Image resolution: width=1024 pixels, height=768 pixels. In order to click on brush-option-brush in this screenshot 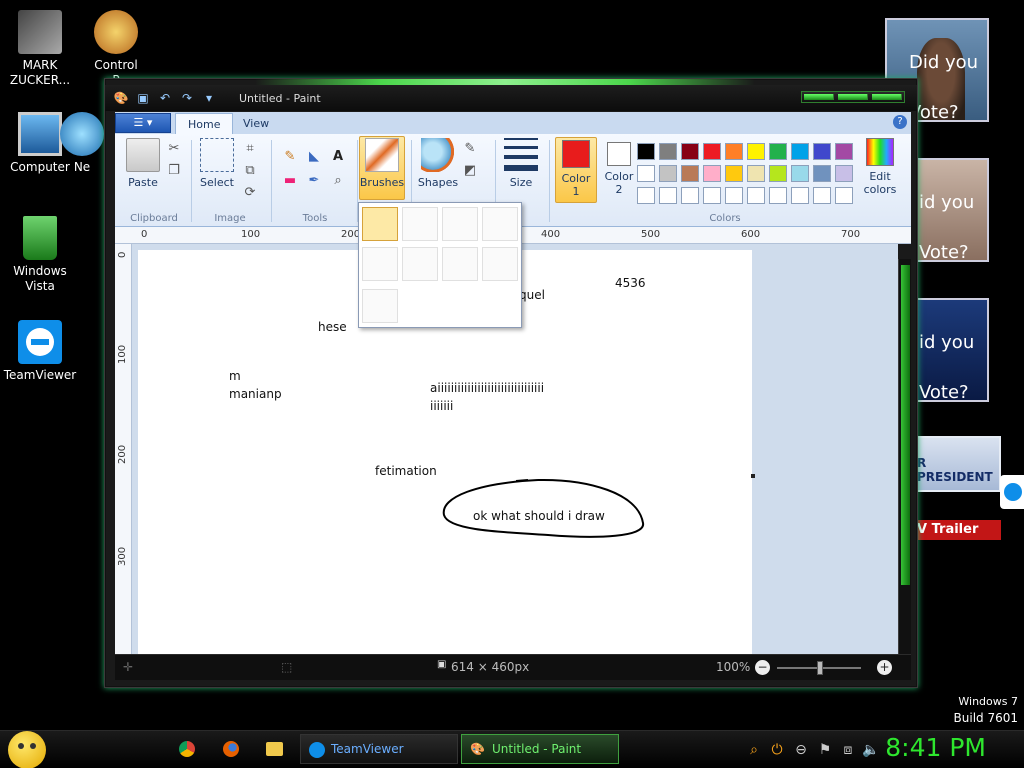, I will do `click(380, 224)`.